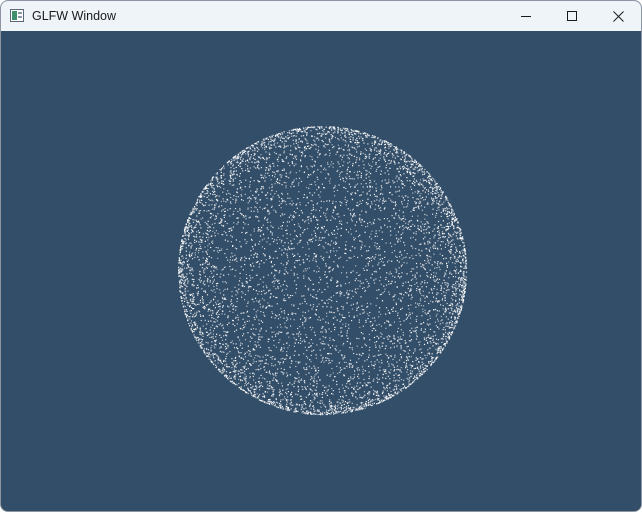 The height and width of the screenshot is (512, 642). I want to click on maximize-button, so click(572, 16).